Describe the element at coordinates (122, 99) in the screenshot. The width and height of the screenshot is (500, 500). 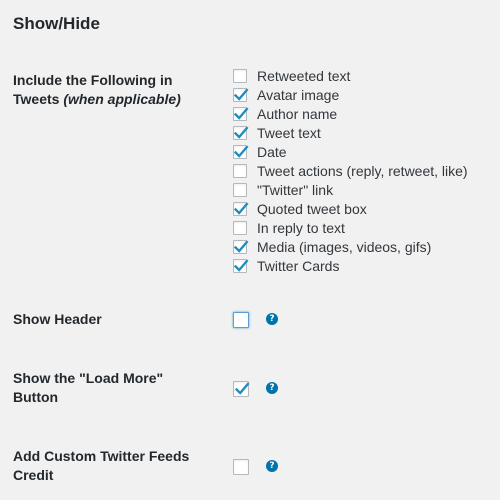
I see `include-tweets-label-note: (when applicable)` at that location.